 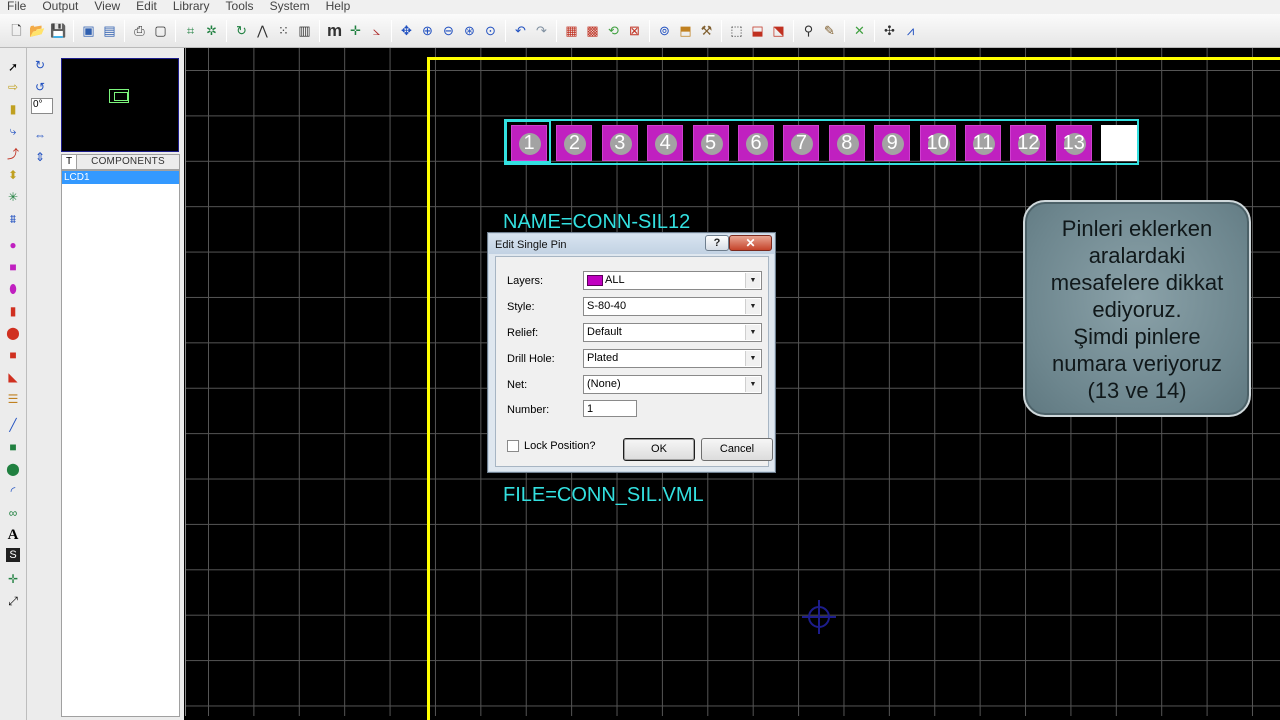 I want to click on zoom-in-icon: ⊕, so click(x=427, y=31).